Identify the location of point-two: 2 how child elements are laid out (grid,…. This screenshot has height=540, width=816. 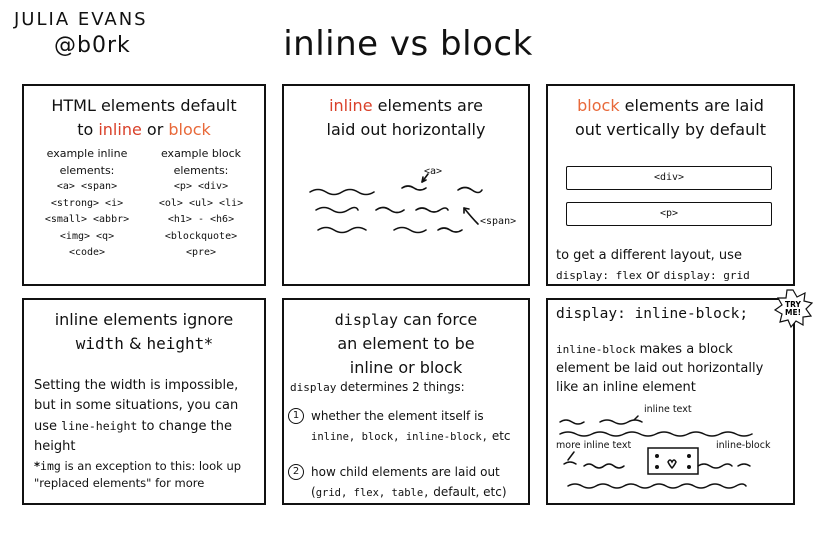
(406, 482).